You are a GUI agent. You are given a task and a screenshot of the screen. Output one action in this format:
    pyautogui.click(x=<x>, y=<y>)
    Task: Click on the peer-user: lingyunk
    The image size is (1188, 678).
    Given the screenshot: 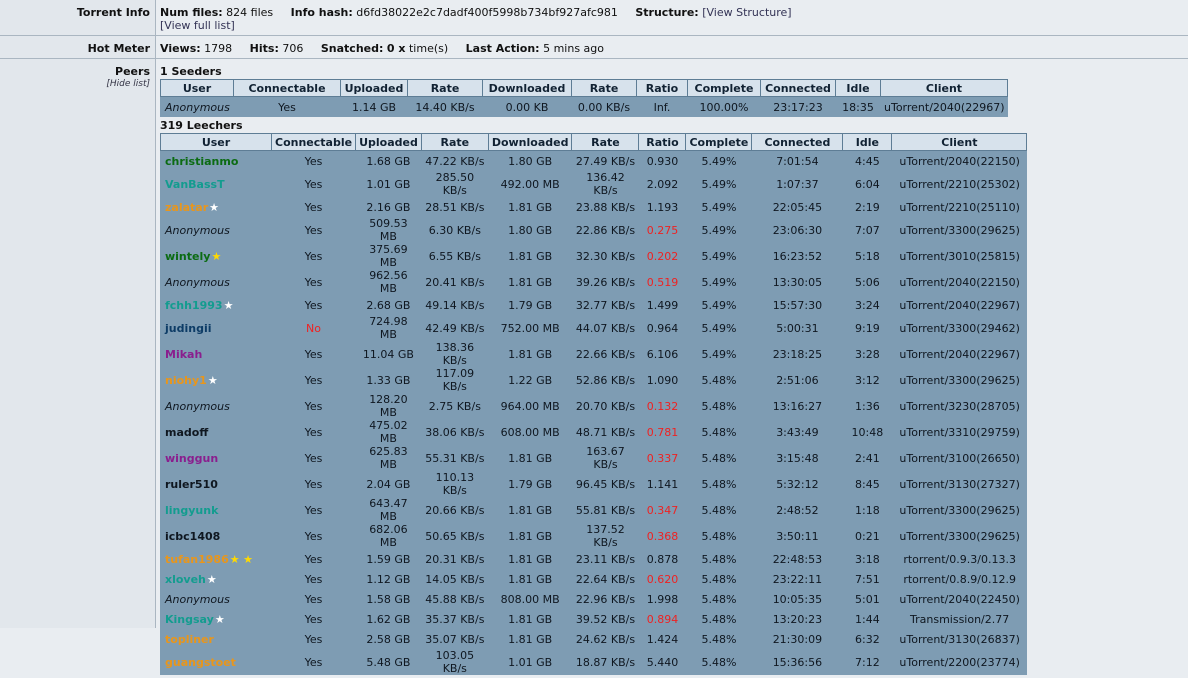 What is the action you would take?
    pyautogui.click(x=216, y=510)
    